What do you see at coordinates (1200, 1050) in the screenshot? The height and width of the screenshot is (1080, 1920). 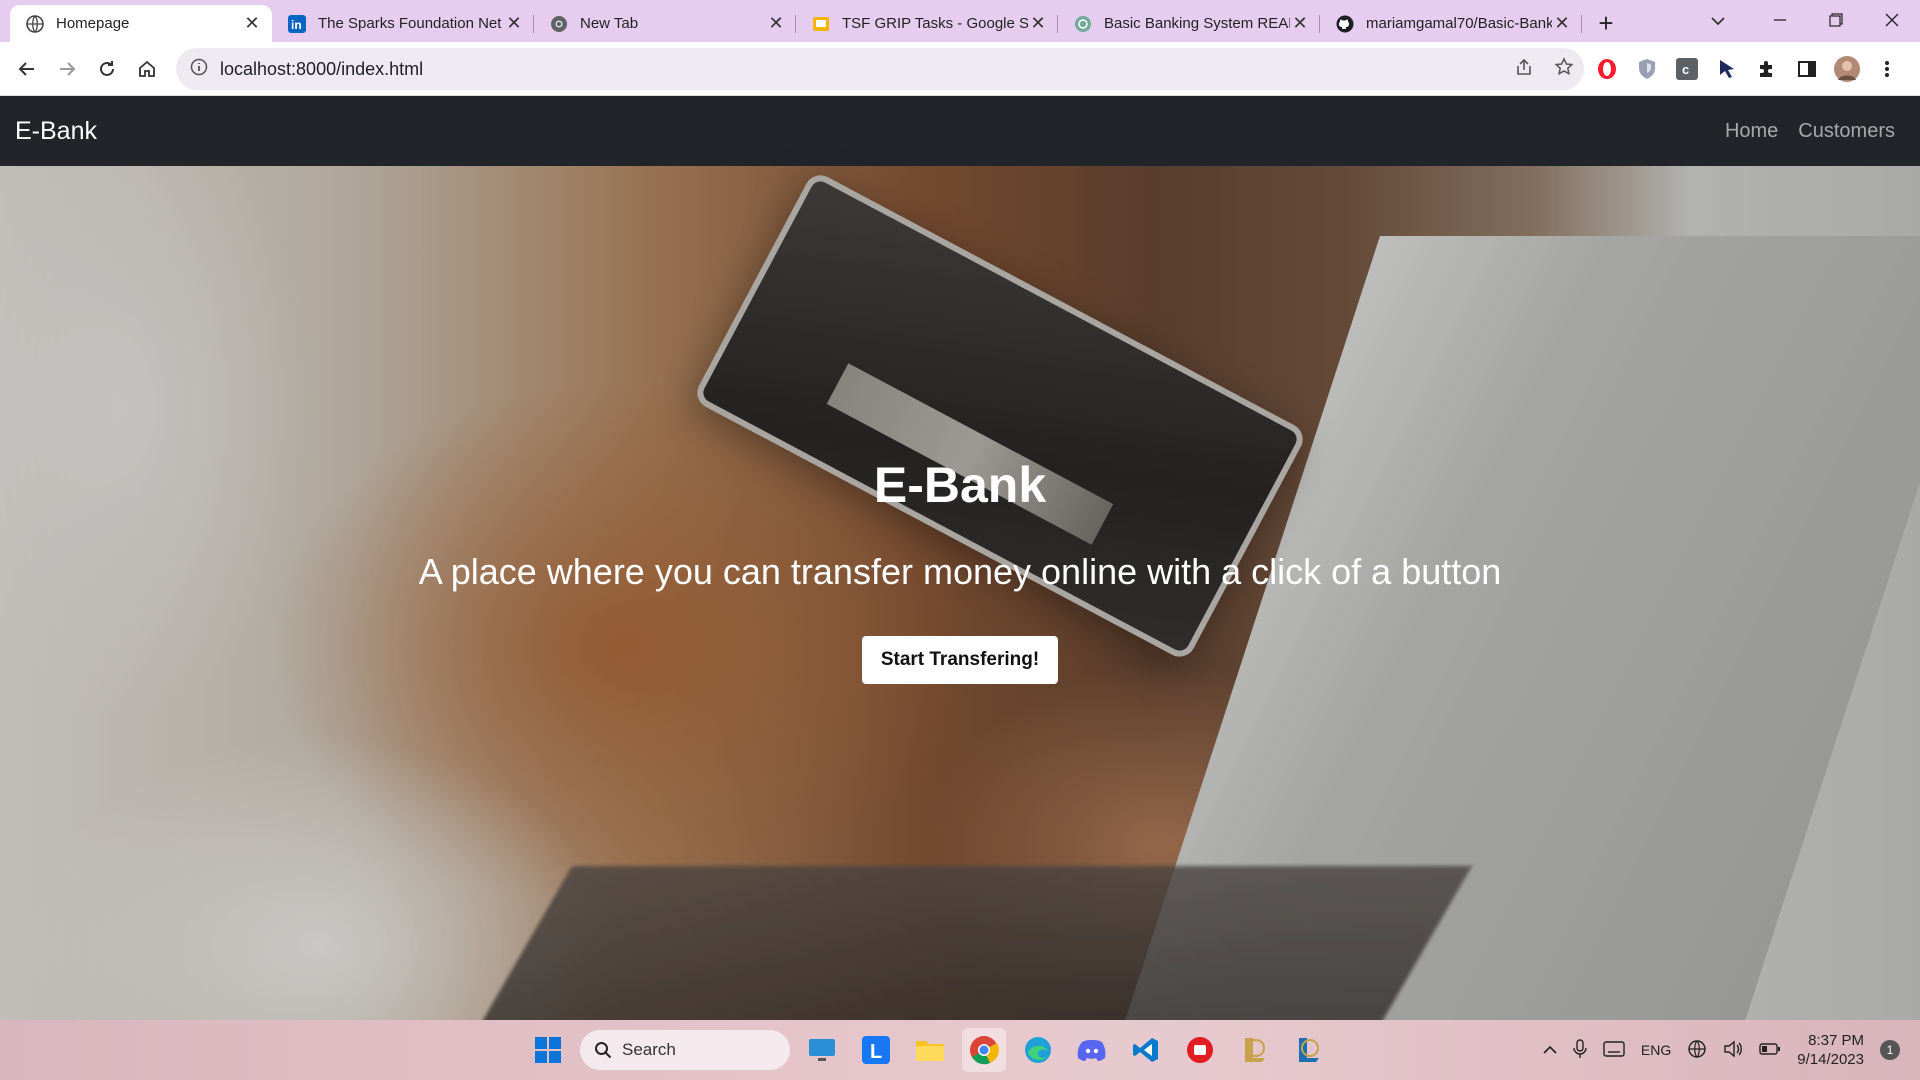 I see `red-app-icon` at bounding box center [1200, 1050].